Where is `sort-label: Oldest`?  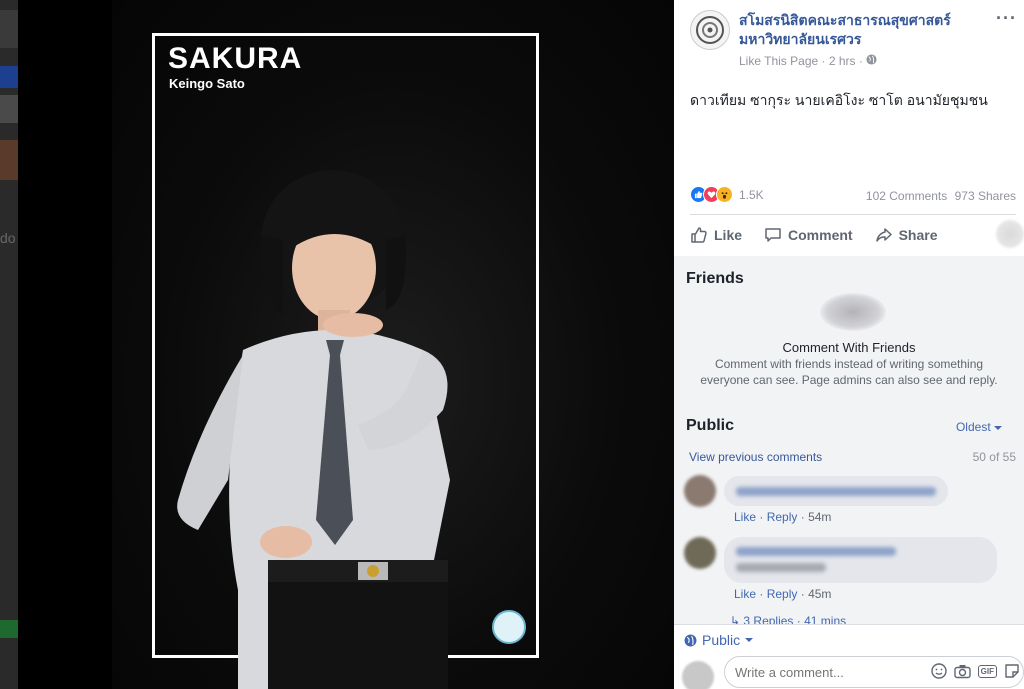 sort-label: Oldest is located at coordinates (973, 427).